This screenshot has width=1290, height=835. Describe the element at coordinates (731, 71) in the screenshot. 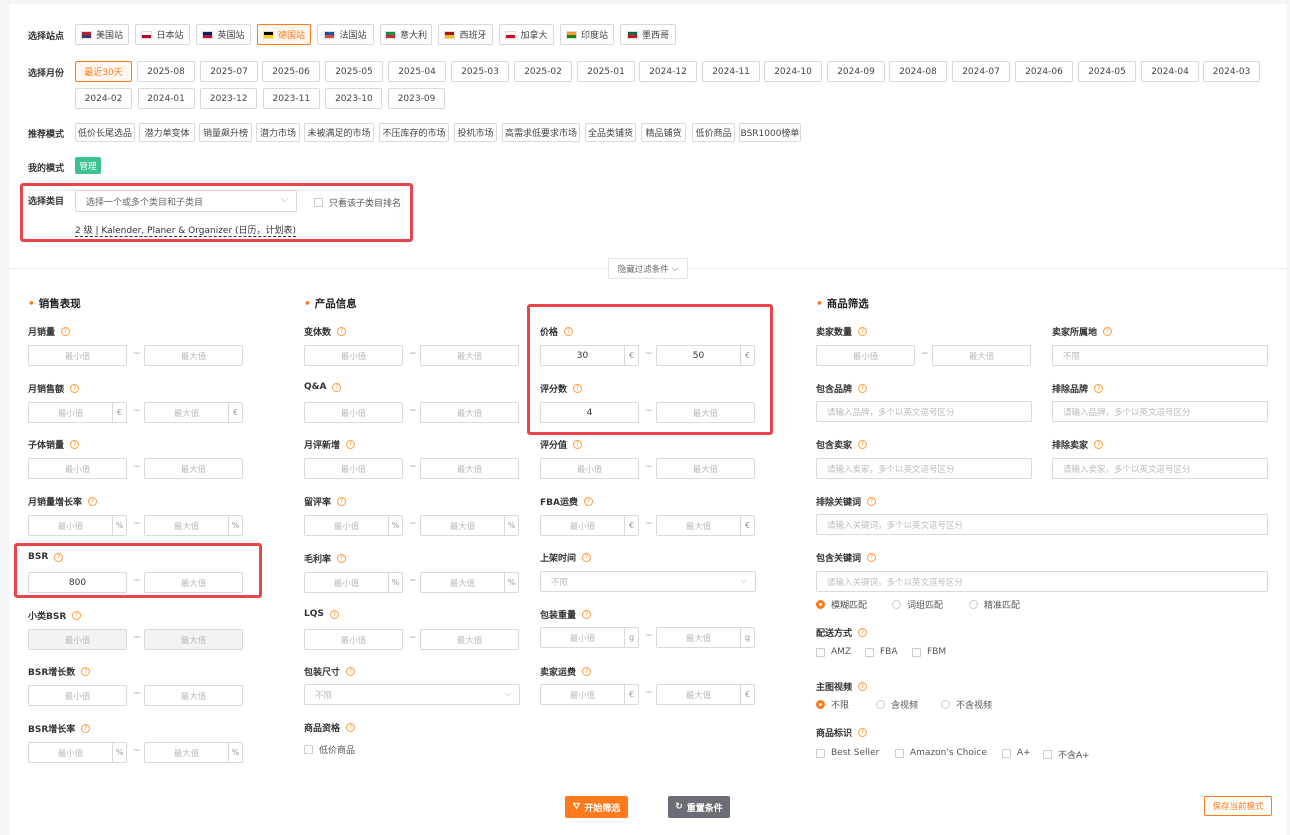

I see `month-chip-10: 2024-11` at that location.